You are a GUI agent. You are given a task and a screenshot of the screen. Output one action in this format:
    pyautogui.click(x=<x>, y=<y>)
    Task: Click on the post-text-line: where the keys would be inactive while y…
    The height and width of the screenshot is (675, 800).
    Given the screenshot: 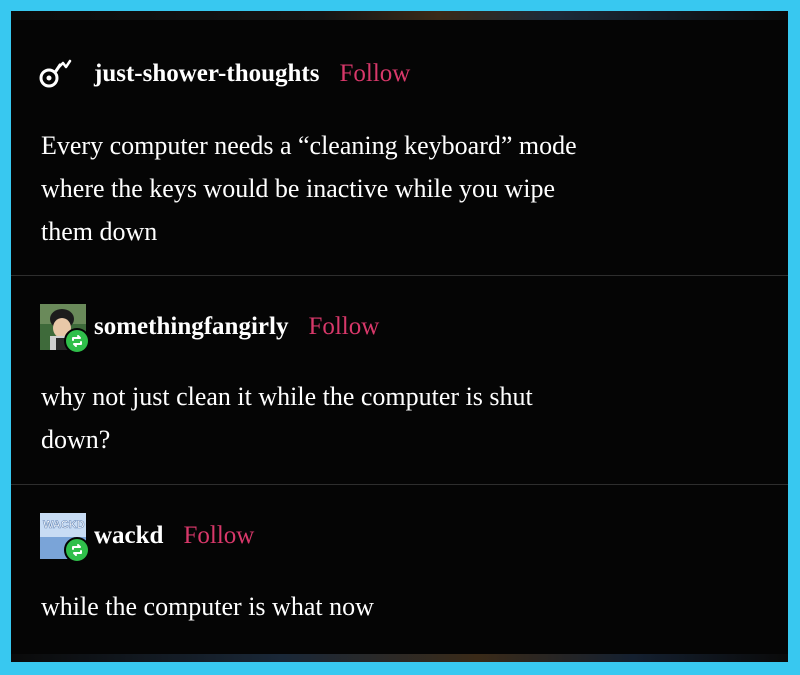 What is the action you would take?
    pyautogui.click(x=298, y=188)
    